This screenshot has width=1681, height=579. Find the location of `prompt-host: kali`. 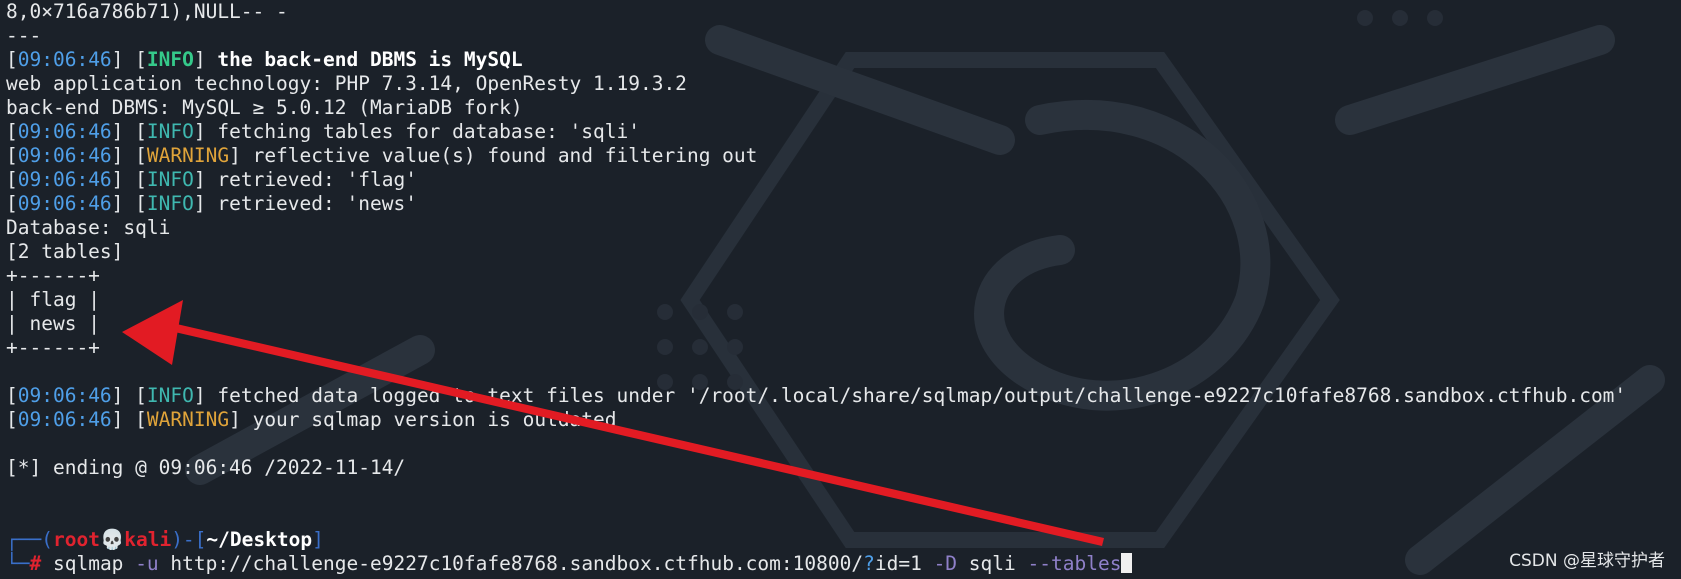

prompt-host: kali is located at coordinates (148, 539).